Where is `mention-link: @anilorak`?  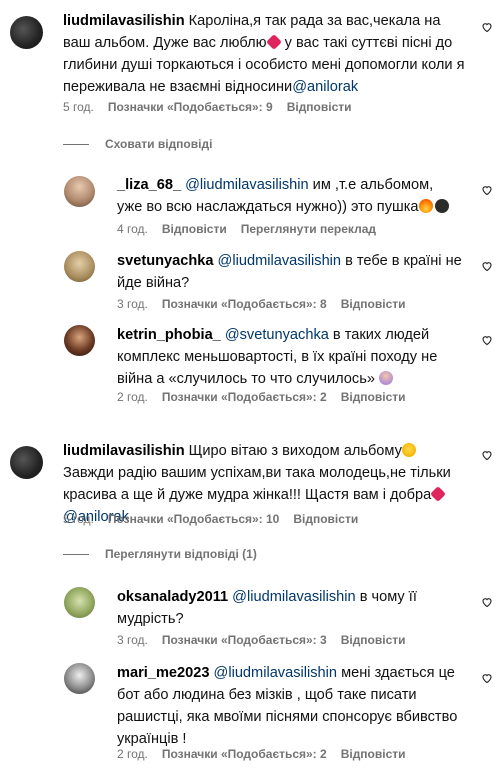 mention-link: @anilorak is located at coordinates (325, 87).